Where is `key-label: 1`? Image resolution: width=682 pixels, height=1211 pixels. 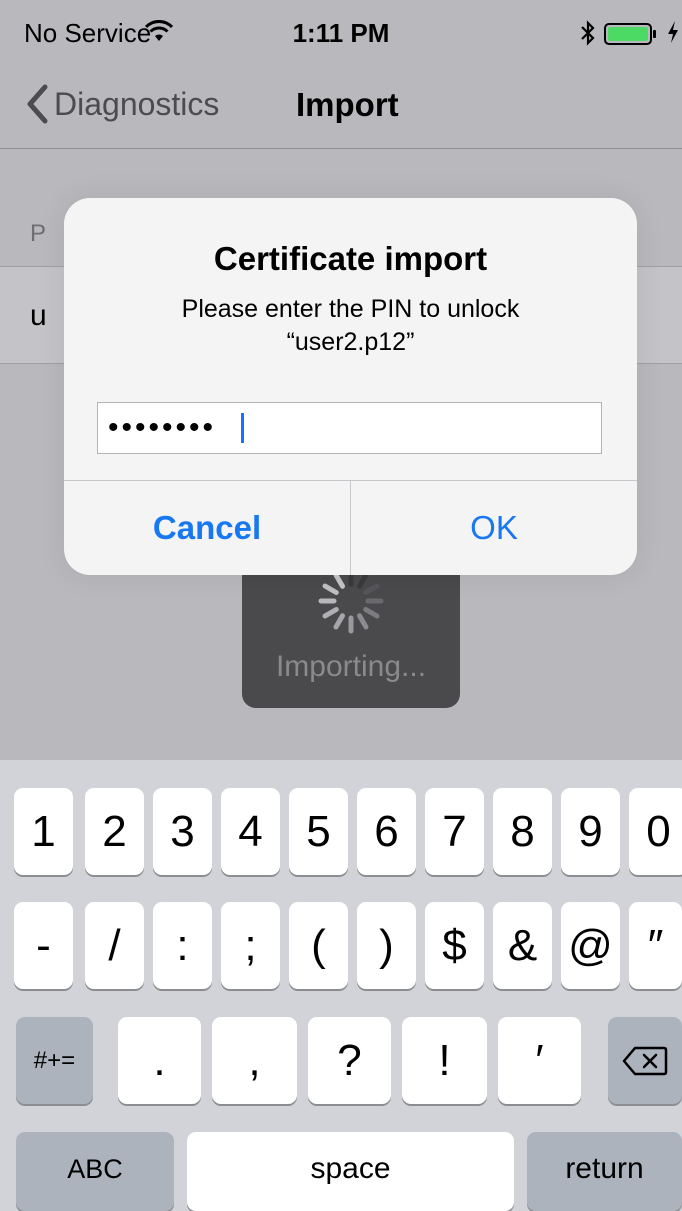 key-label: 1 is located at coordinates (43, 831).